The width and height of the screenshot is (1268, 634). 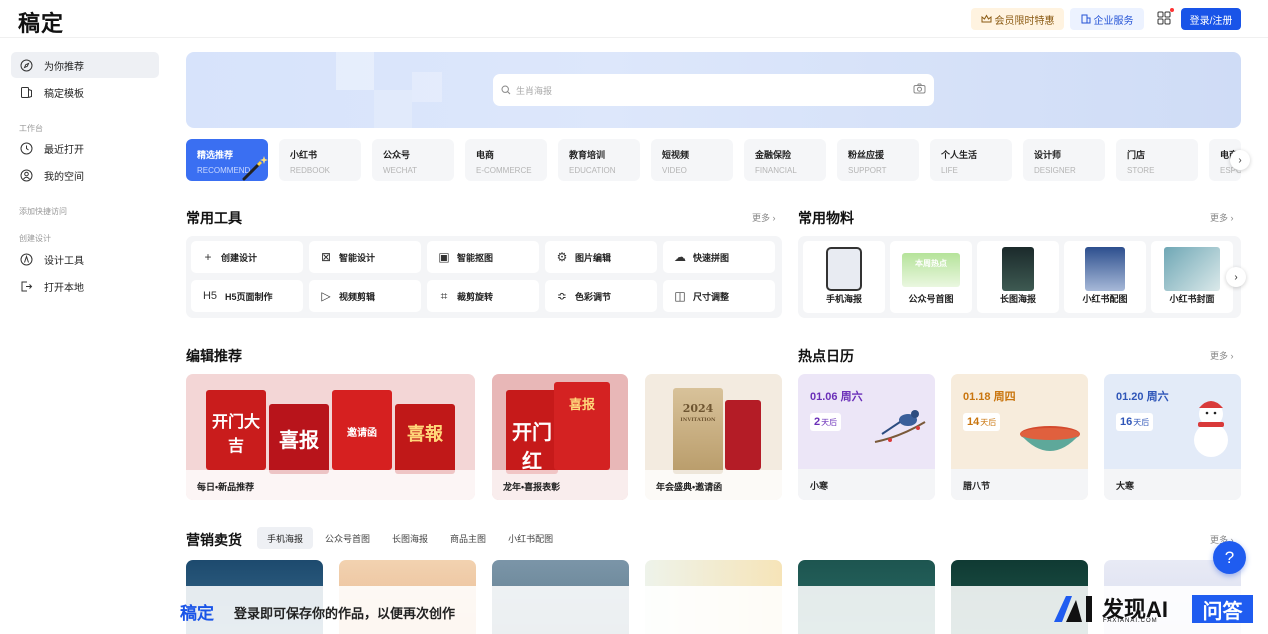 What do you see at coordinates (866, 437) in the screenshot?
I see `calendar-card-xiaohan: 01.06 周六 2 天后 小寒` at bounding box center [866, 437].